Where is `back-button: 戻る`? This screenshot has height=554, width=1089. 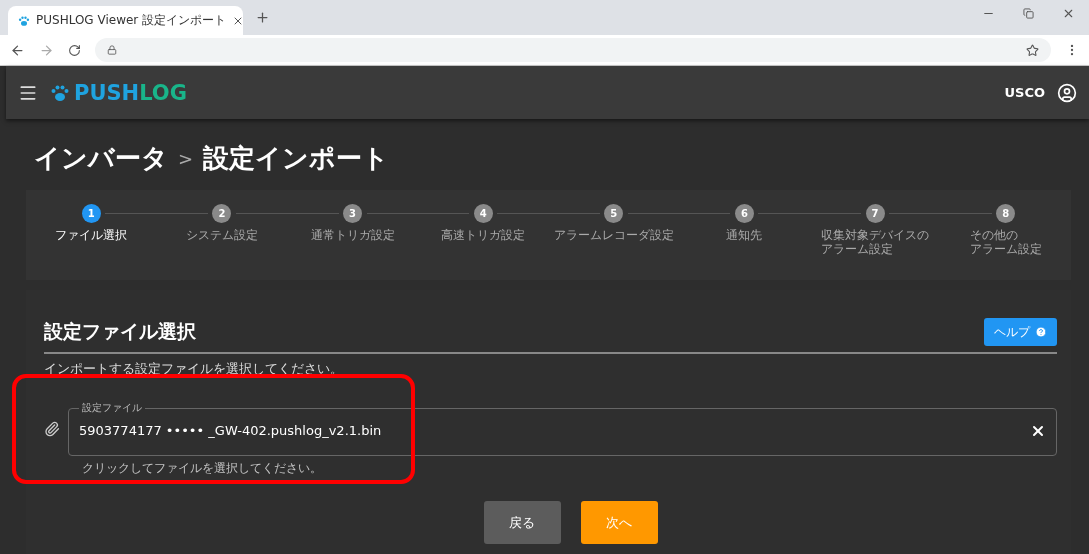 back-button: 戻る is located at coordinates (522, 522).